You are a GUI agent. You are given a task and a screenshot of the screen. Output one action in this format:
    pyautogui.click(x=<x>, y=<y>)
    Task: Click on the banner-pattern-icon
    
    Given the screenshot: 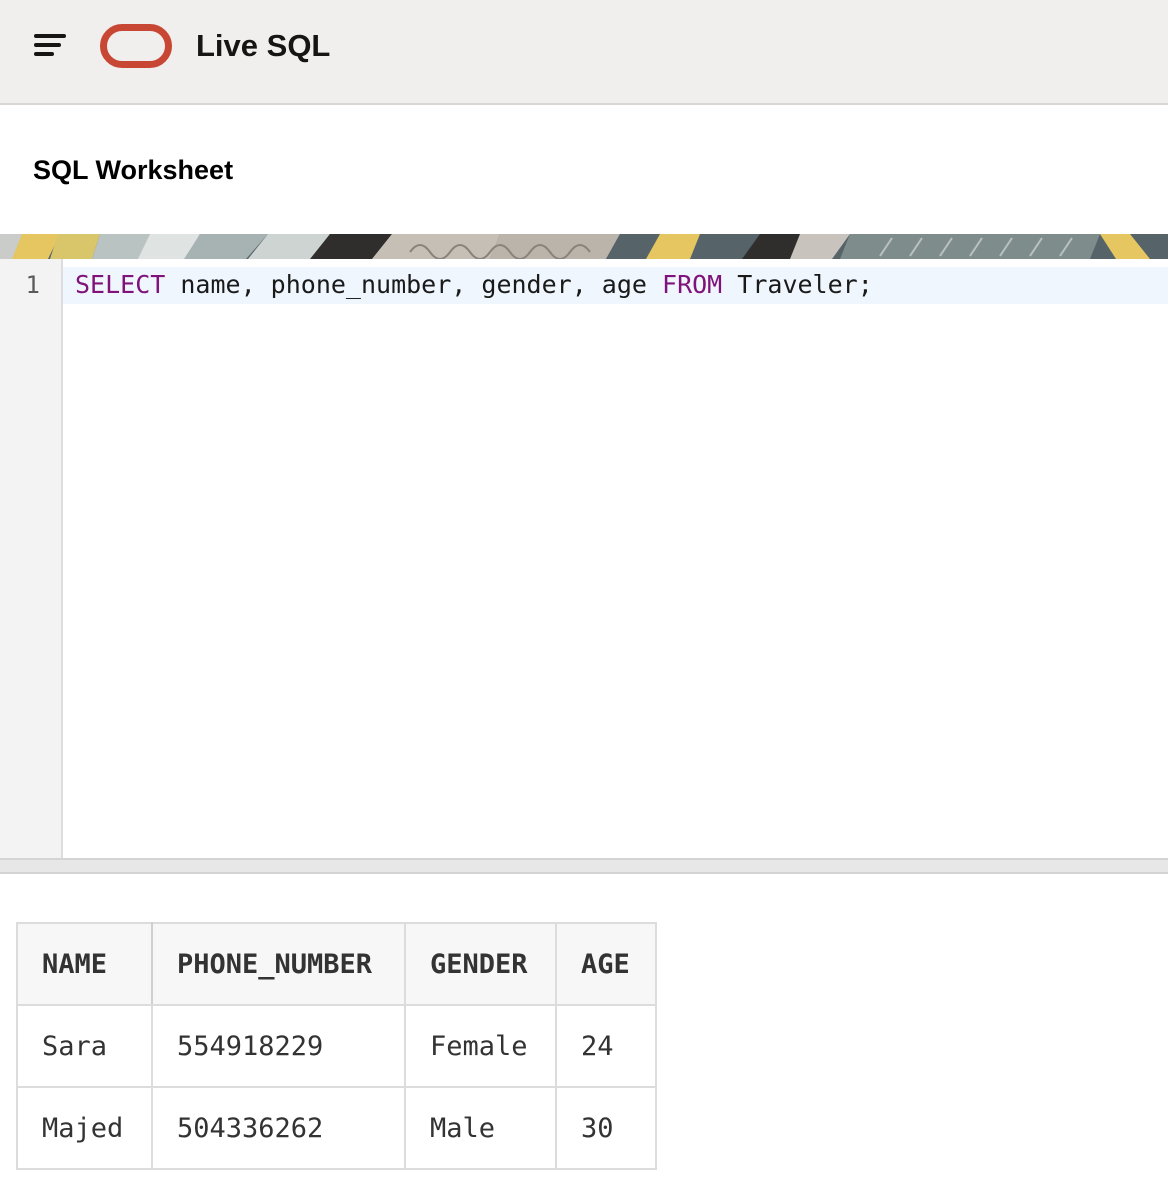 What is the action you would take?
    pyautogui.click(x=584, y=246)
    